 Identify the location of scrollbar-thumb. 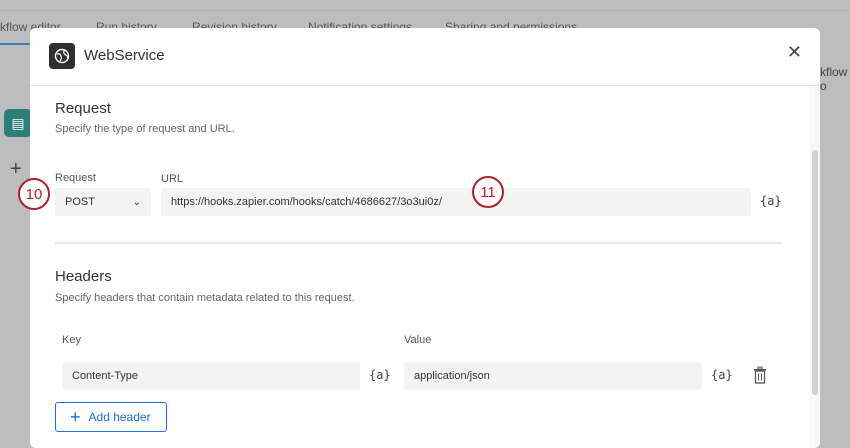
(815, 272).